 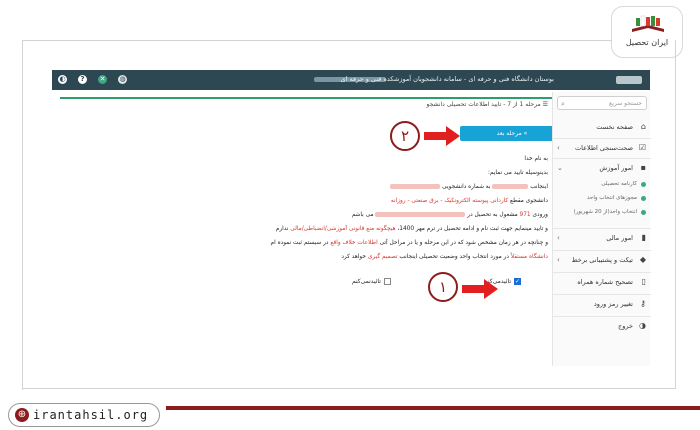 I want to click on settings-icon: ✕, so click(x=102, y=79).